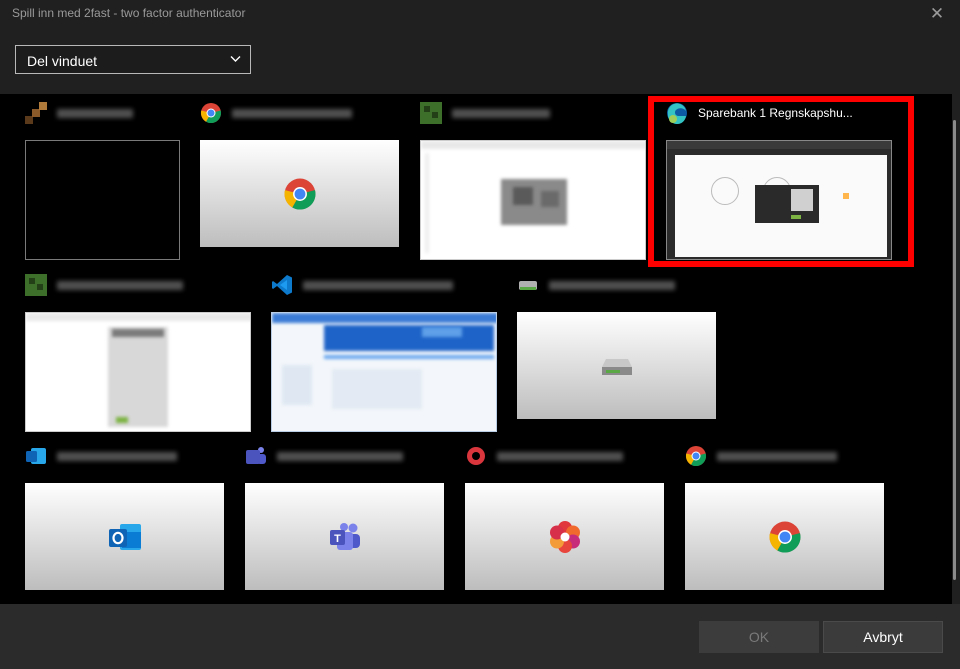 This screenshot has height=669, width=960. What do you see at coordinates (282, 285) in the screenshot?
I see `vscode-icon` at bounding box center [282, 285].